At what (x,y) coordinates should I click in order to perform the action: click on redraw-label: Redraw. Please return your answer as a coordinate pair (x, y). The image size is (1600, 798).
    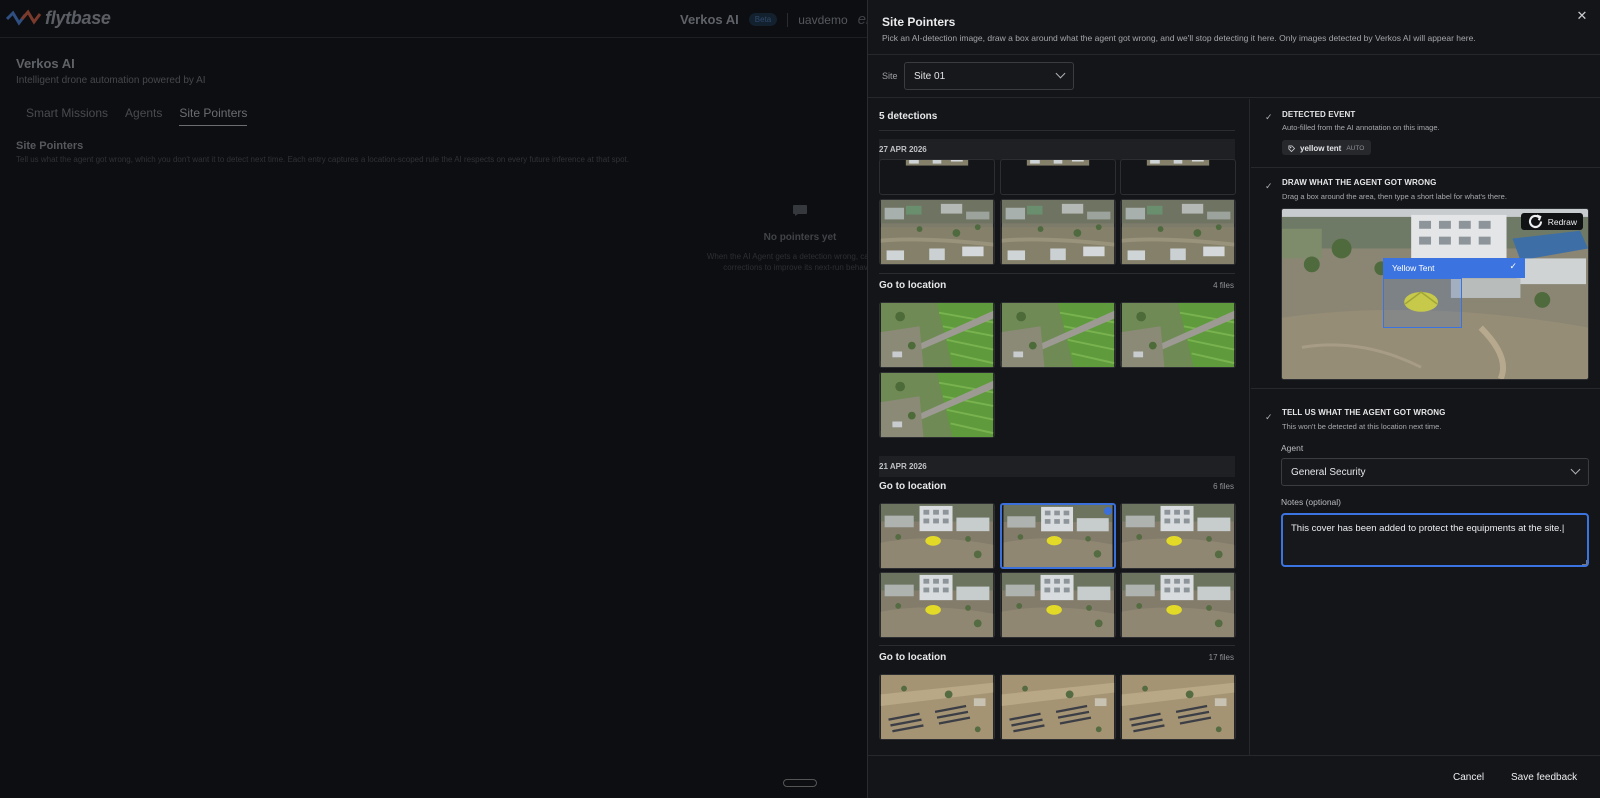
    Looking at the image, I should click on (1562, 221).